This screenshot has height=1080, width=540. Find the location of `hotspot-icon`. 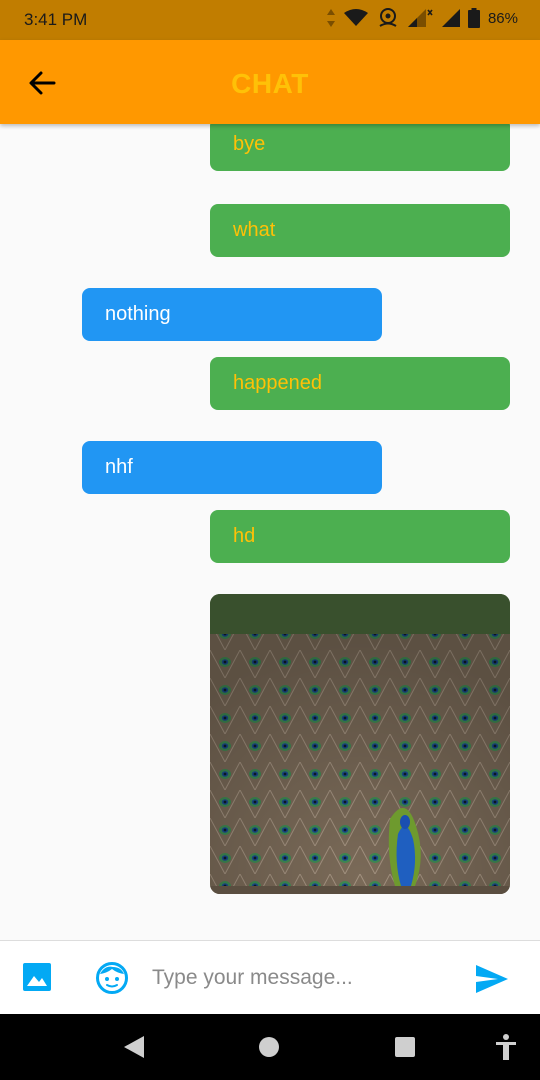

hotspot-icon is located at coordinates (388, 17).